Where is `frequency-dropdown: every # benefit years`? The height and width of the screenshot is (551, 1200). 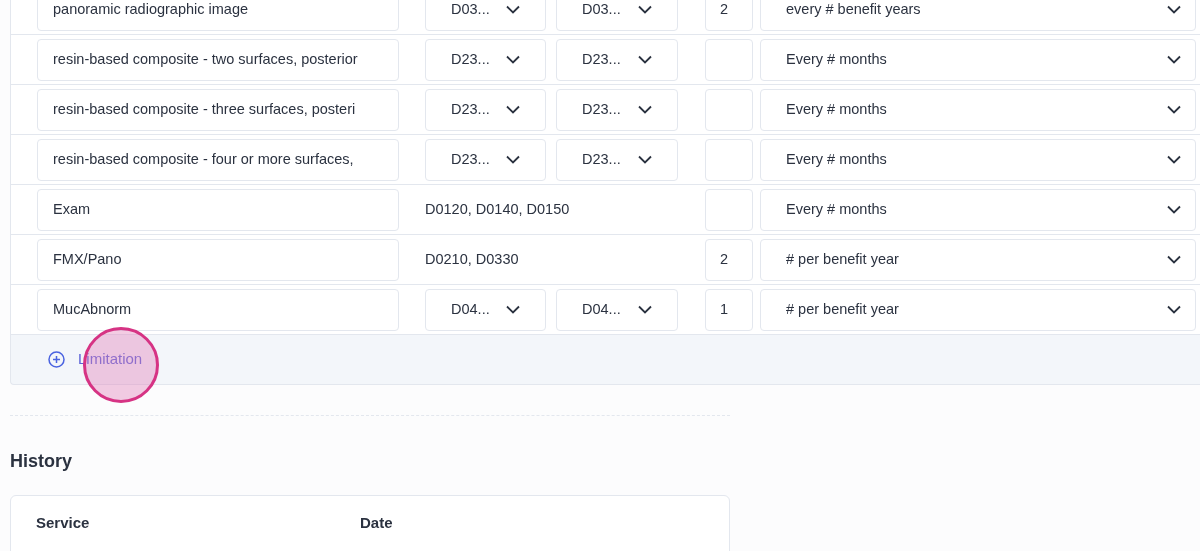 frequency-dropdown: every # benefit years is located at coordinates (978, 15).